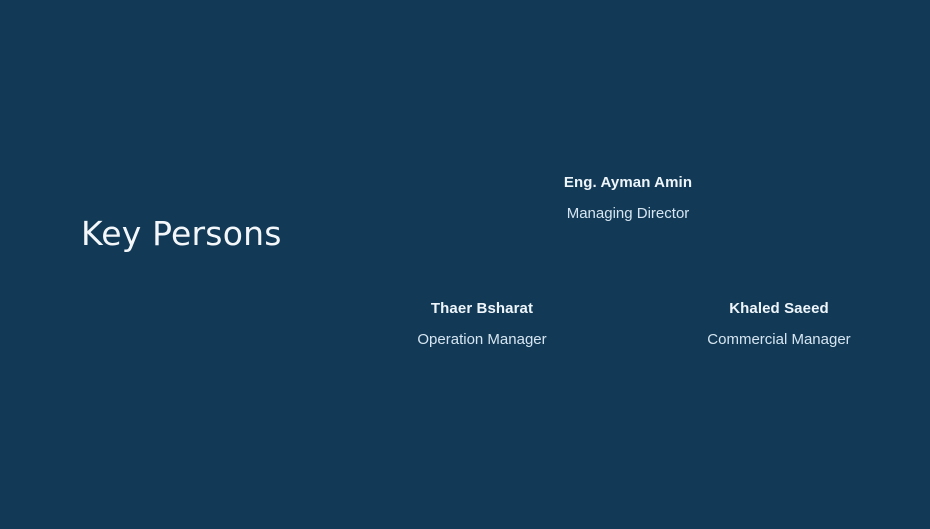 This screenshot has width=930, height=529. Describe the element at coordinates (482, 308) in the screenshot. I see `person-name: Thaer Bsharat` at that location.